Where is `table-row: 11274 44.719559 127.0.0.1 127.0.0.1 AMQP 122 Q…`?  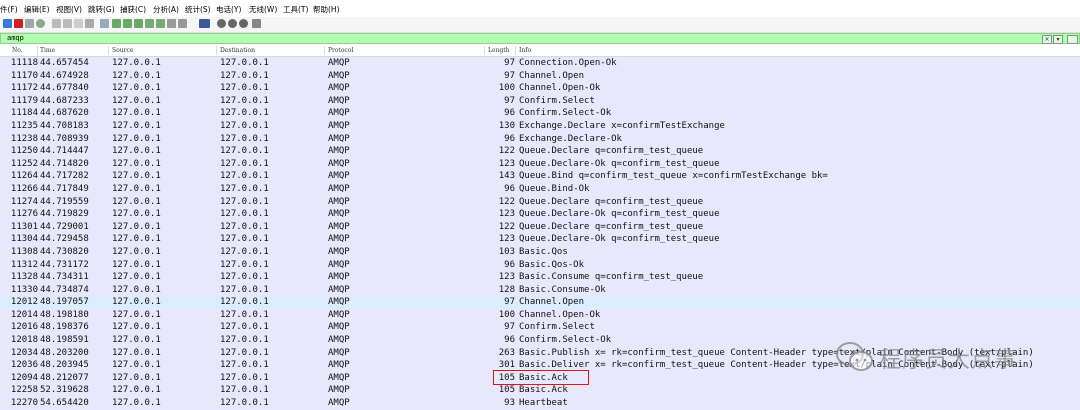 table-row: 11274 44.719559 127.0.0.1 127.0.0.1 AMQP 122 Q… is located at coordinates (540, 202).